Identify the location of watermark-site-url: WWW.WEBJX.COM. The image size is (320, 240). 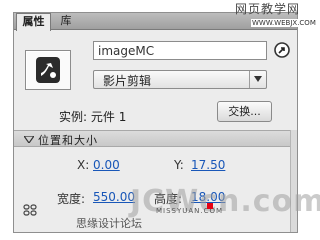
(284, 23).